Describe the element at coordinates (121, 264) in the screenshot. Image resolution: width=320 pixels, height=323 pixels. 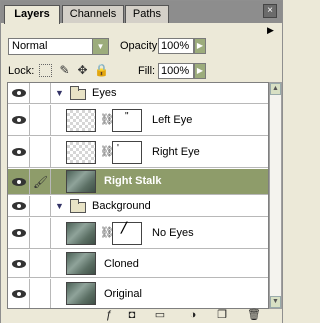
I see `layer-name: Cloned` at that location.